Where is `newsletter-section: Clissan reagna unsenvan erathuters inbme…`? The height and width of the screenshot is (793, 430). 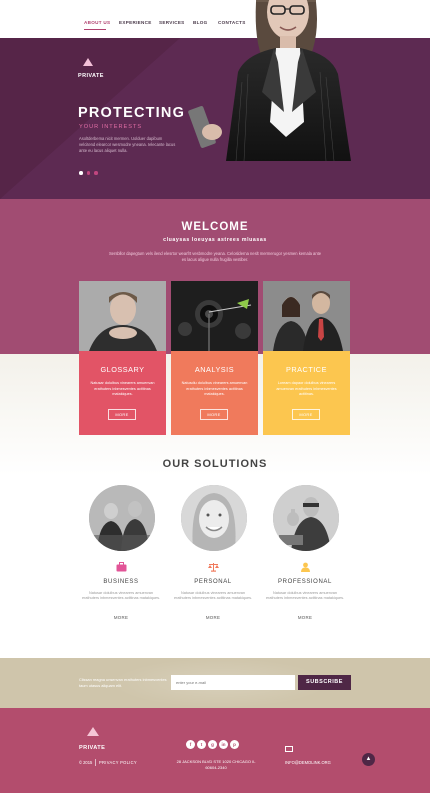
newsletter-section: Clissan reagna unsenvan erathuters inbme… is located at coordinates (215, 683).